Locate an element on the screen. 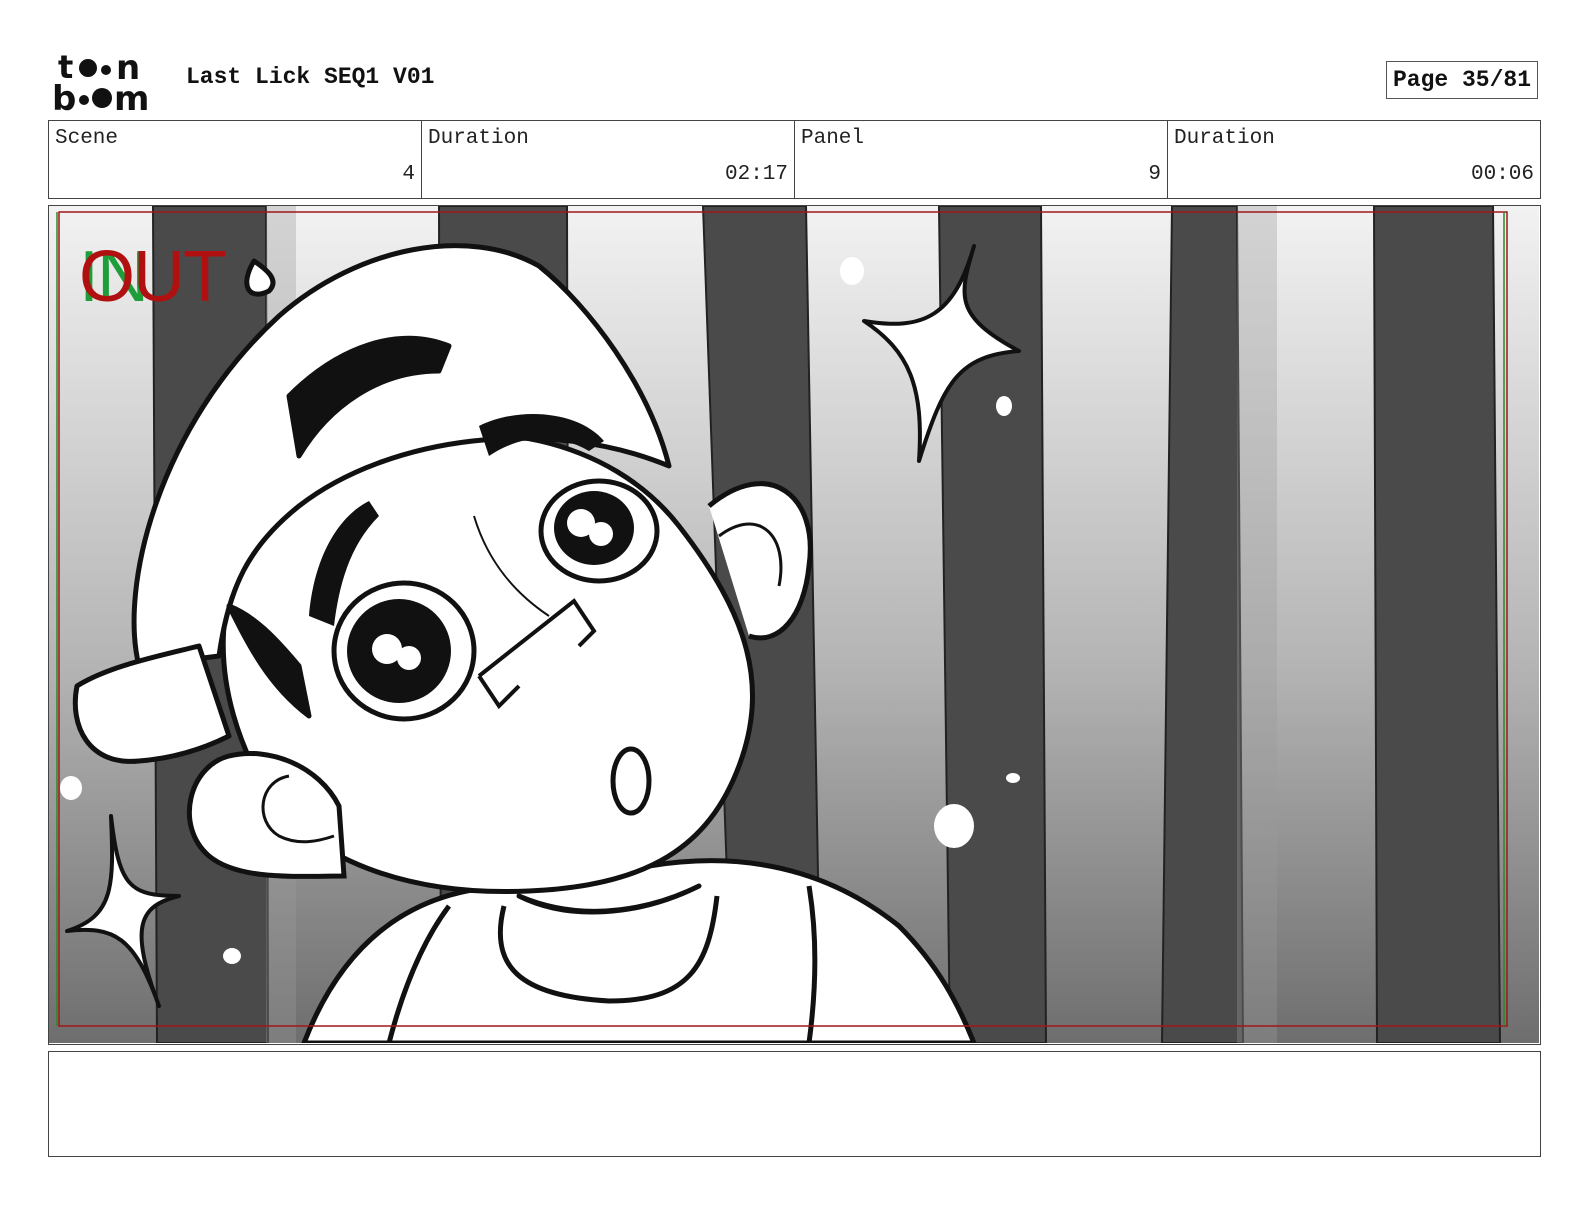 This screenshot has height=1224, width=1584. scene-duration-label: Duration is located at coordinates (478, 138).